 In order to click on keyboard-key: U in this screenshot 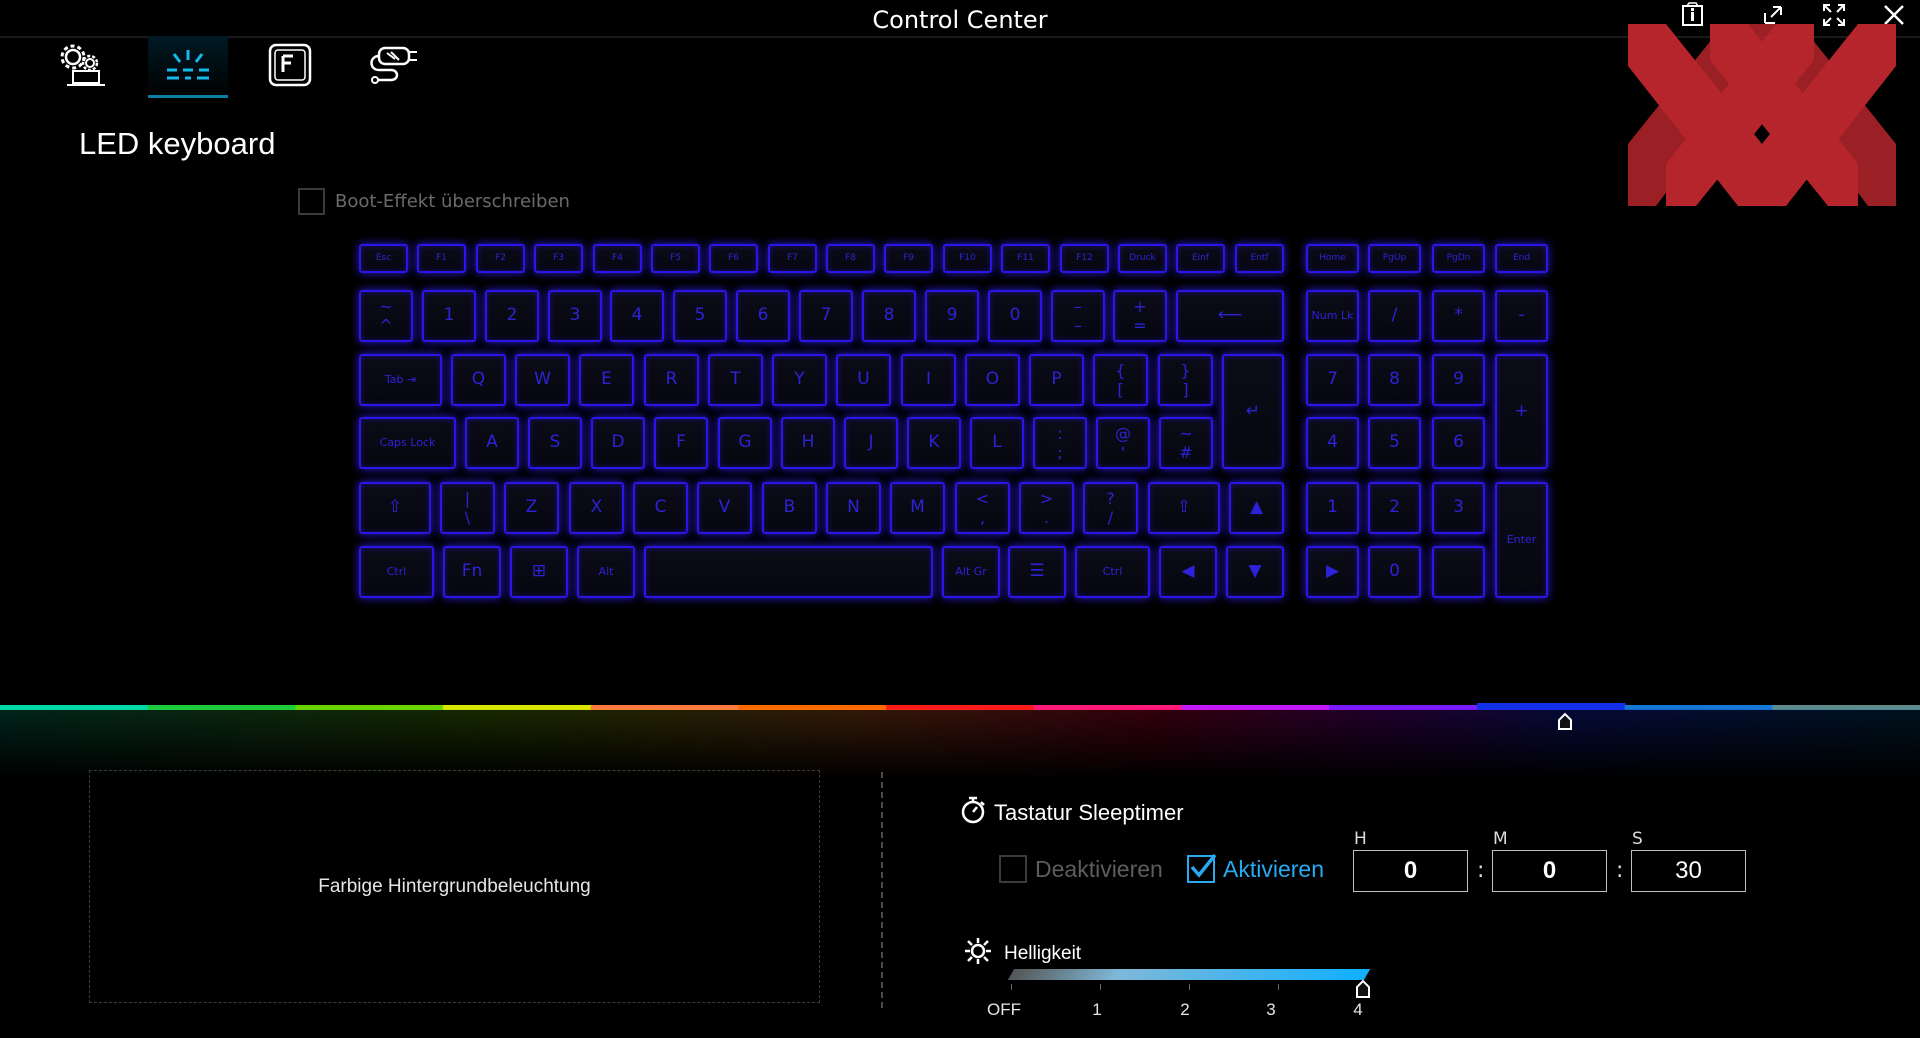, I will do `click(863, 380)`.